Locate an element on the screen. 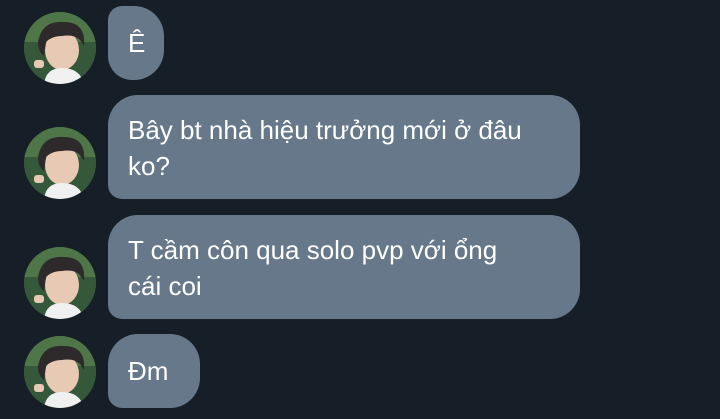 The width and height of the screenshot is (720, 419). message-text: Đm is located at coordinates (148, 371).